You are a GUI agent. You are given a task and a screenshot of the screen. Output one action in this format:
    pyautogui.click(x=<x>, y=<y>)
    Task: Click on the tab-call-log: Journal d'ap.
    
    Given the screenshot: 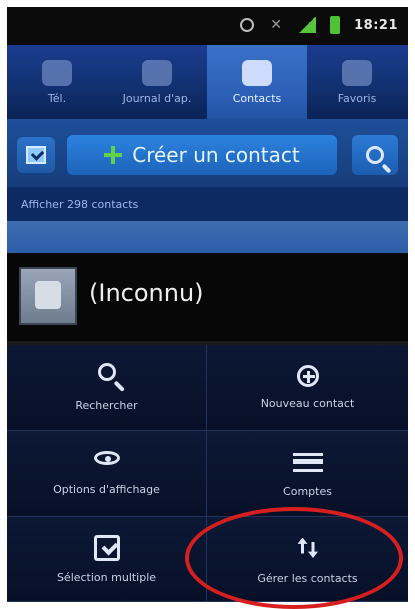 What is the action you would take?
    pyautogui.click(x=157, y=82)
    